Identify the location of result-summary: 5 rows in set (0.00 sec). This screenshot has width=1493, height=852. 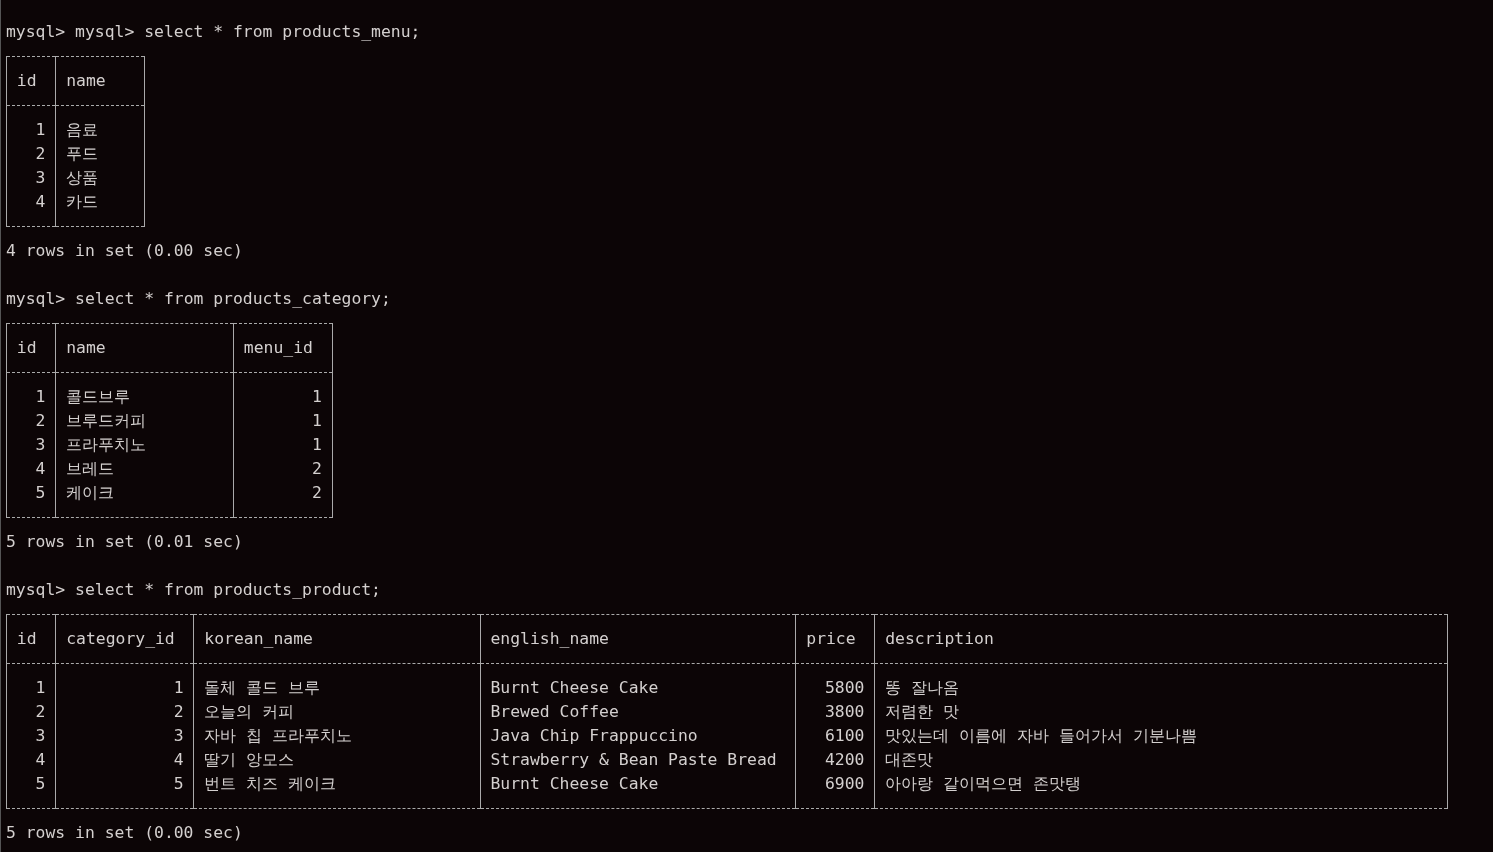
(124, 832).